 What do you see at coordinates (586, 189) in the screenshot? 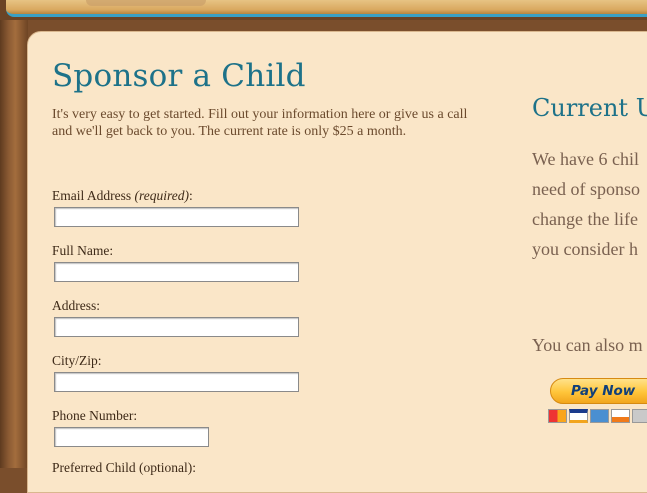
I see `sidebar-line-2: need of sponso` at bounding box center [586, 189].